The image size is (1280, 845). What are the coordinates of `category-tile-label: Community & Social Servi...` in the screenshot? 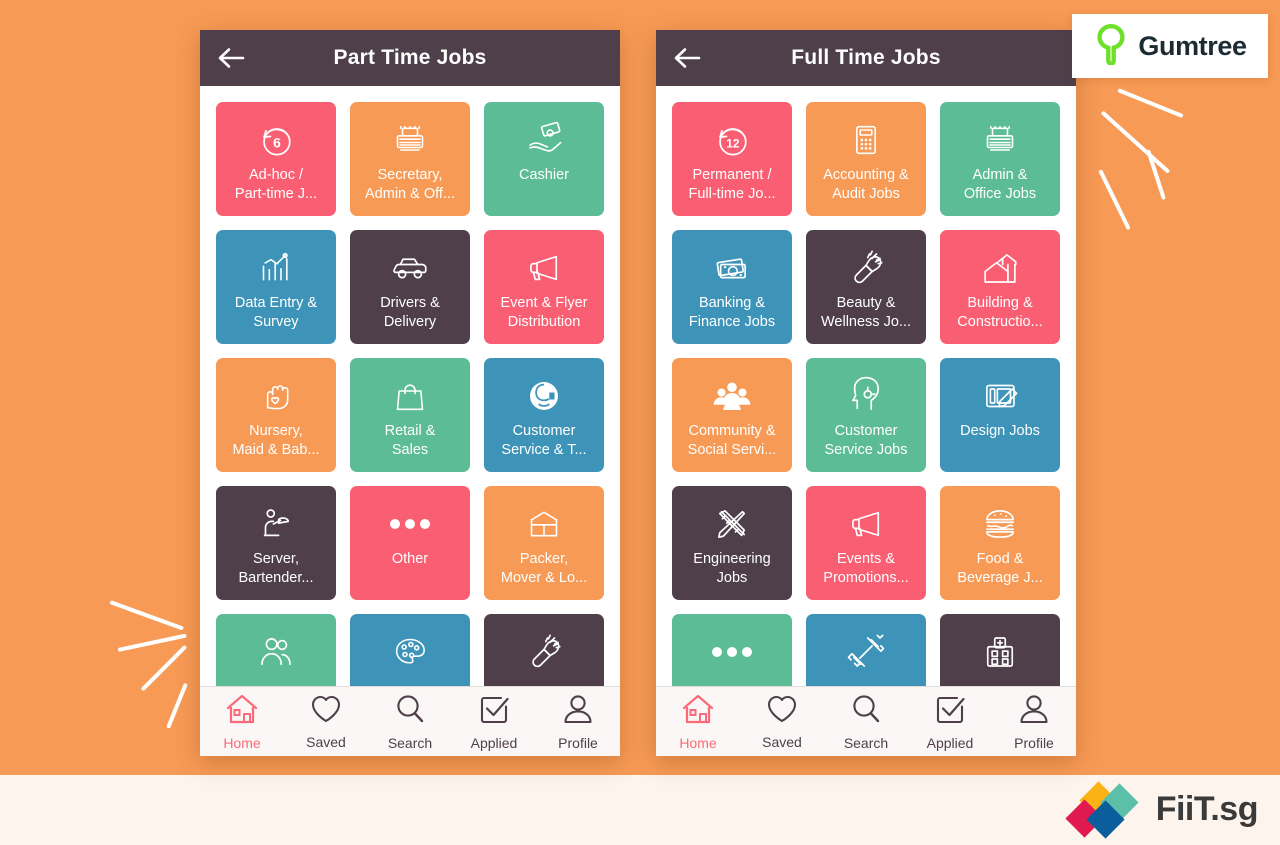 It's located at (732, 440).